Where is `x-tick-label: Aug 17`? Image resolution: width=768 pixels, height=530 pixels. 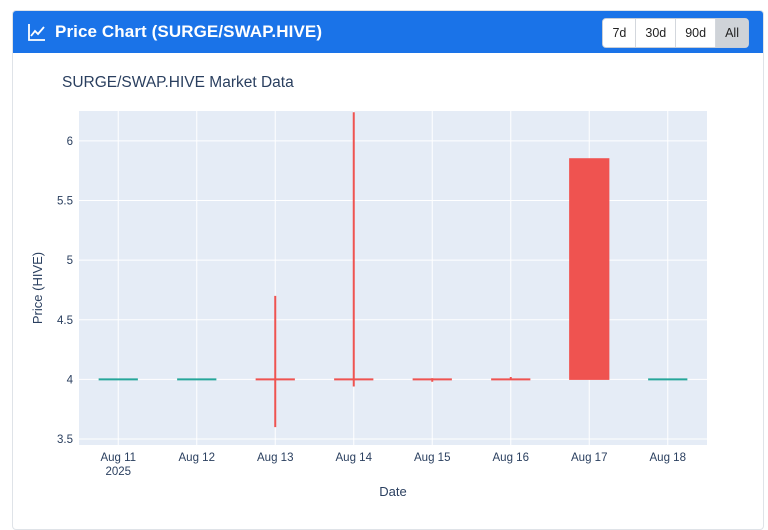
x-tick-label: Aug 17 is located at coordinates (589, 458).